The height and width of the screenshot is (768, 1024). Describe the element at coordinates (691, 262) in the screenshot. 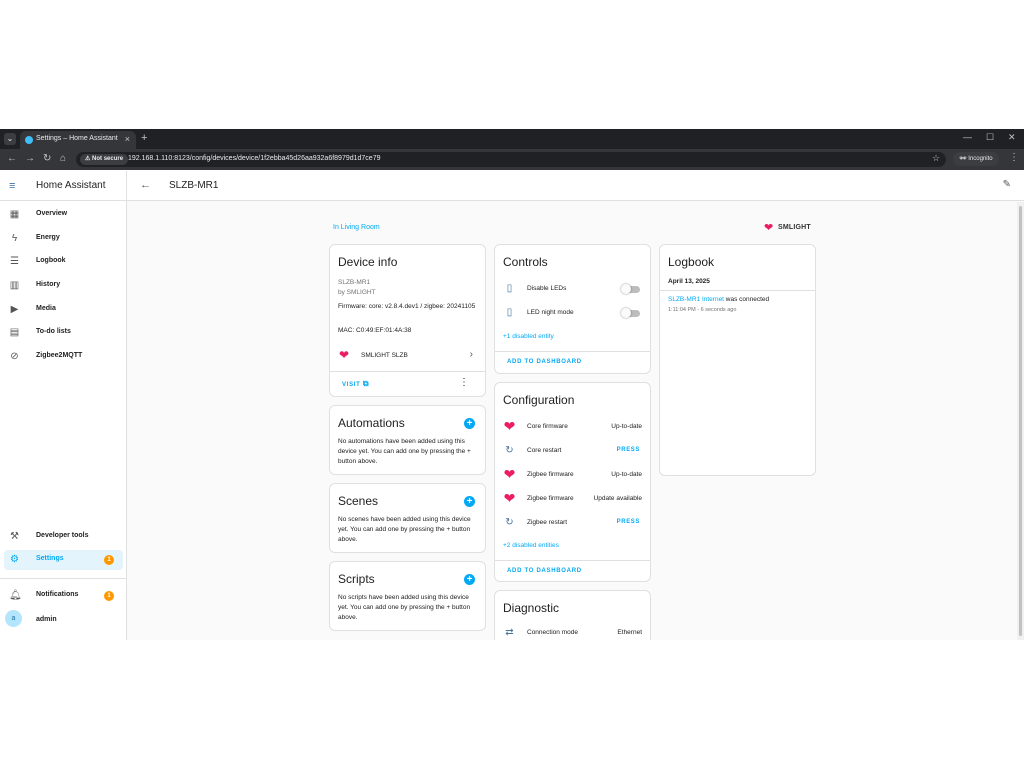

I see `logbook-title: Logbook` at that location.